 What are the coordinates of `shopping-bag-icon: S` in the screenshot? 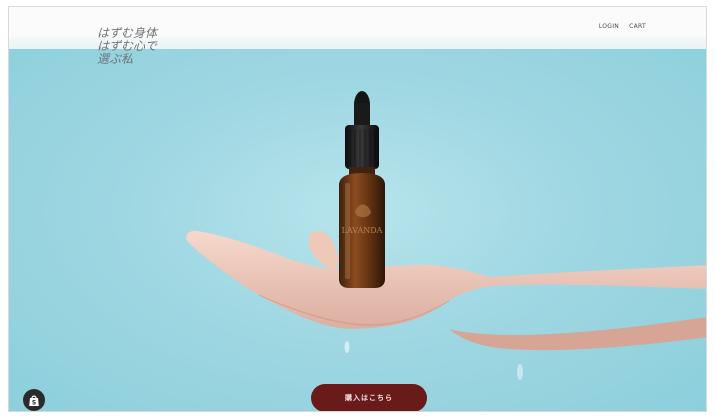 It's located at (34, 400).